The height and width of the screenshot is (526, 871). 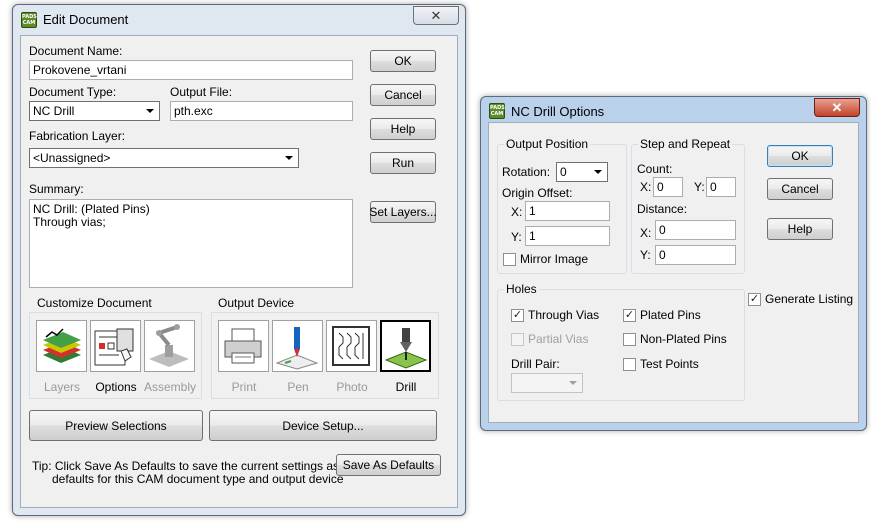 What do you see at coordinates (809, 299) in the screenshot?
I see `generate-listing-label: Generate Listing` at bounding box center [809, 299].